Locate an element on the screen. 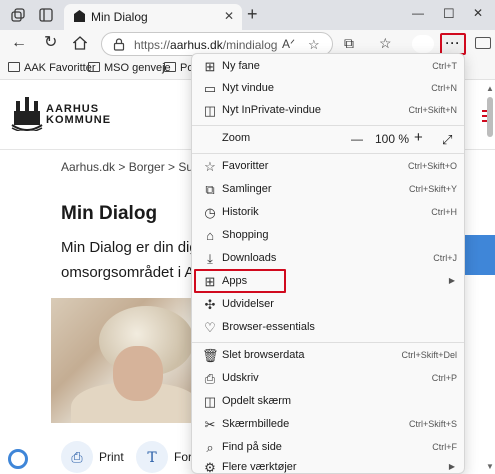 Image resolution: width=495 pixels, height=474 pixels. menu-item-label: Ny fane is located at coordinates (241, 66).